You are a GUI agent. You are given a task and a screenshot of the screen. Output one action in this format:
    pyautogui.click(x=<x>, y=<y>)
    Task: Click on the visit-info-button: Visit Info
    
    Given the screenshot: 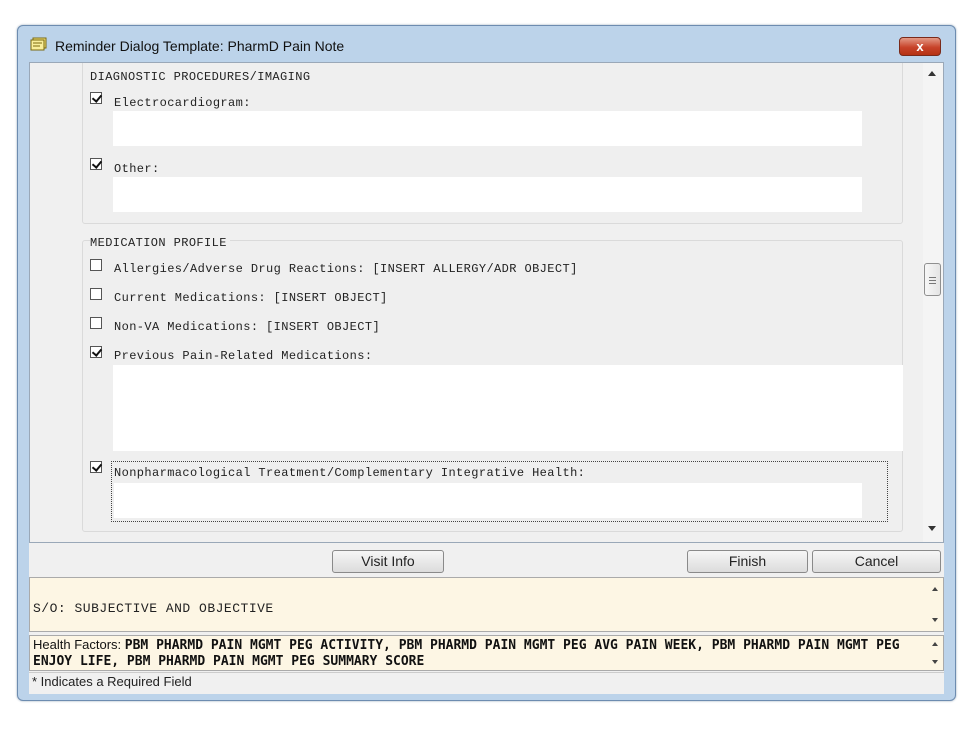 What is the action you would take?
    pyautogui.click(x=388, y=561)
    